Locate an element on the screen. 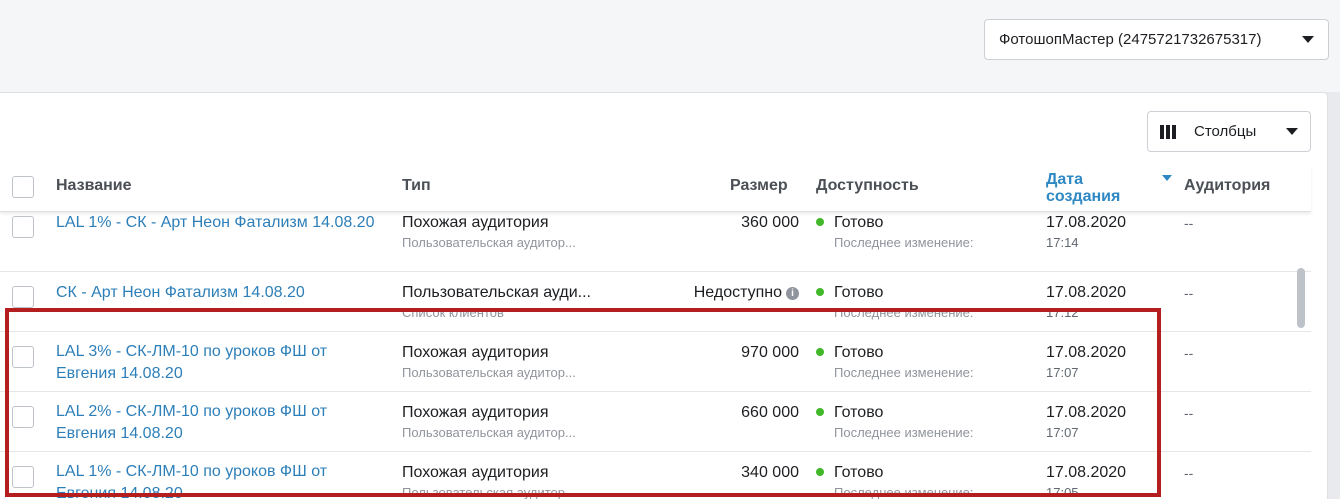 This screenshot has height=499, width=1340. columns-button-label: Столбцы is located at coordinates (1225, 131).